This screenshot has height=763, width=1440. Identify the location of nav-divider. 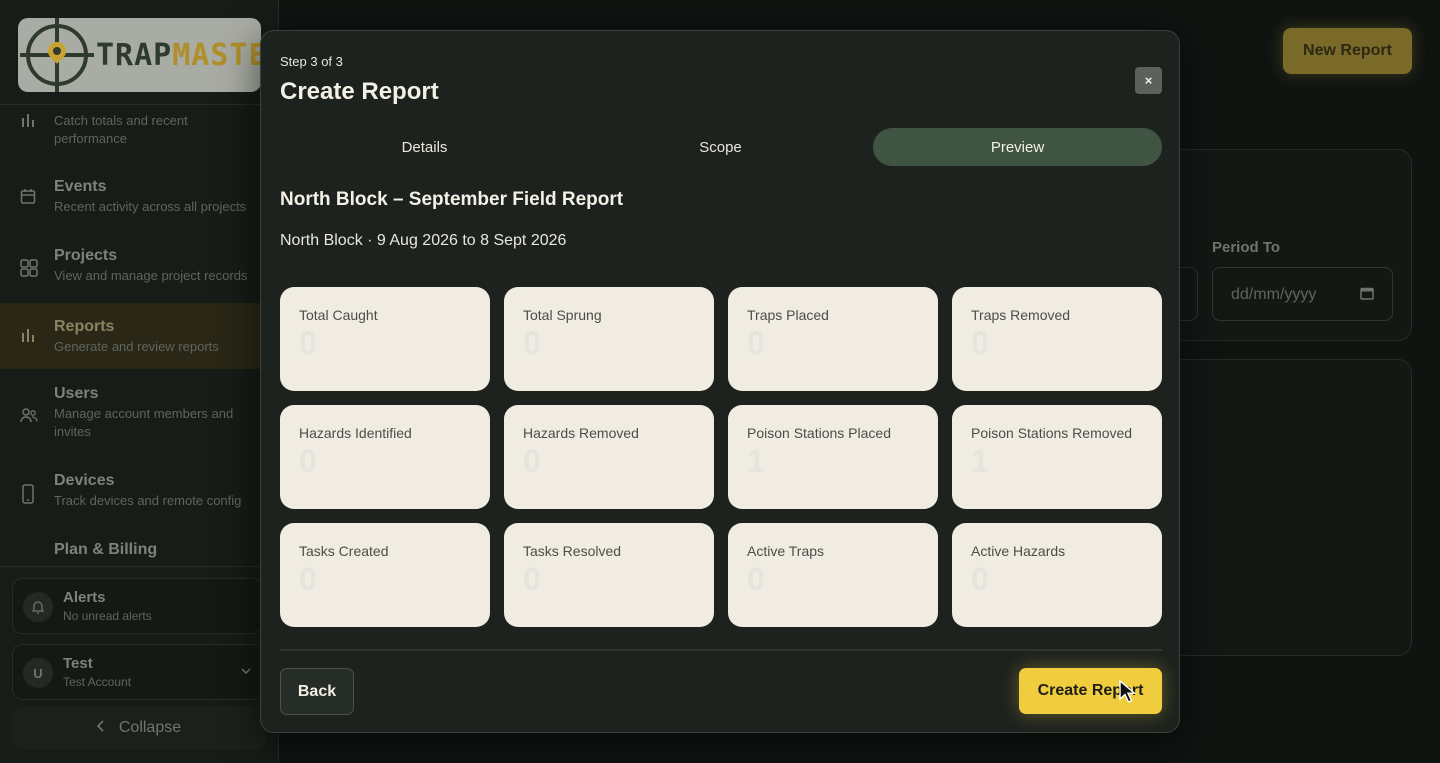
(139, 104).